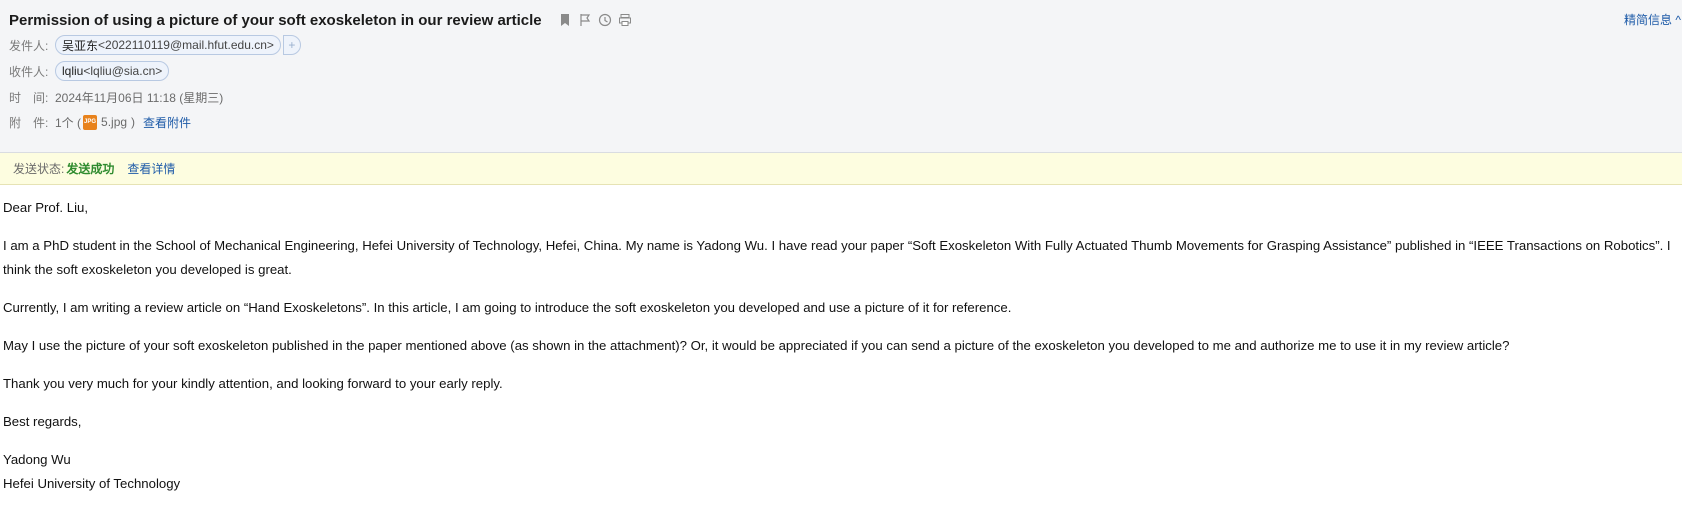 The image size is (1682, 506). I want to click on sender-row: 发件人: 吴亚东 <2022110119@mail.hfut.edu.cn> +, so click(155, 45).